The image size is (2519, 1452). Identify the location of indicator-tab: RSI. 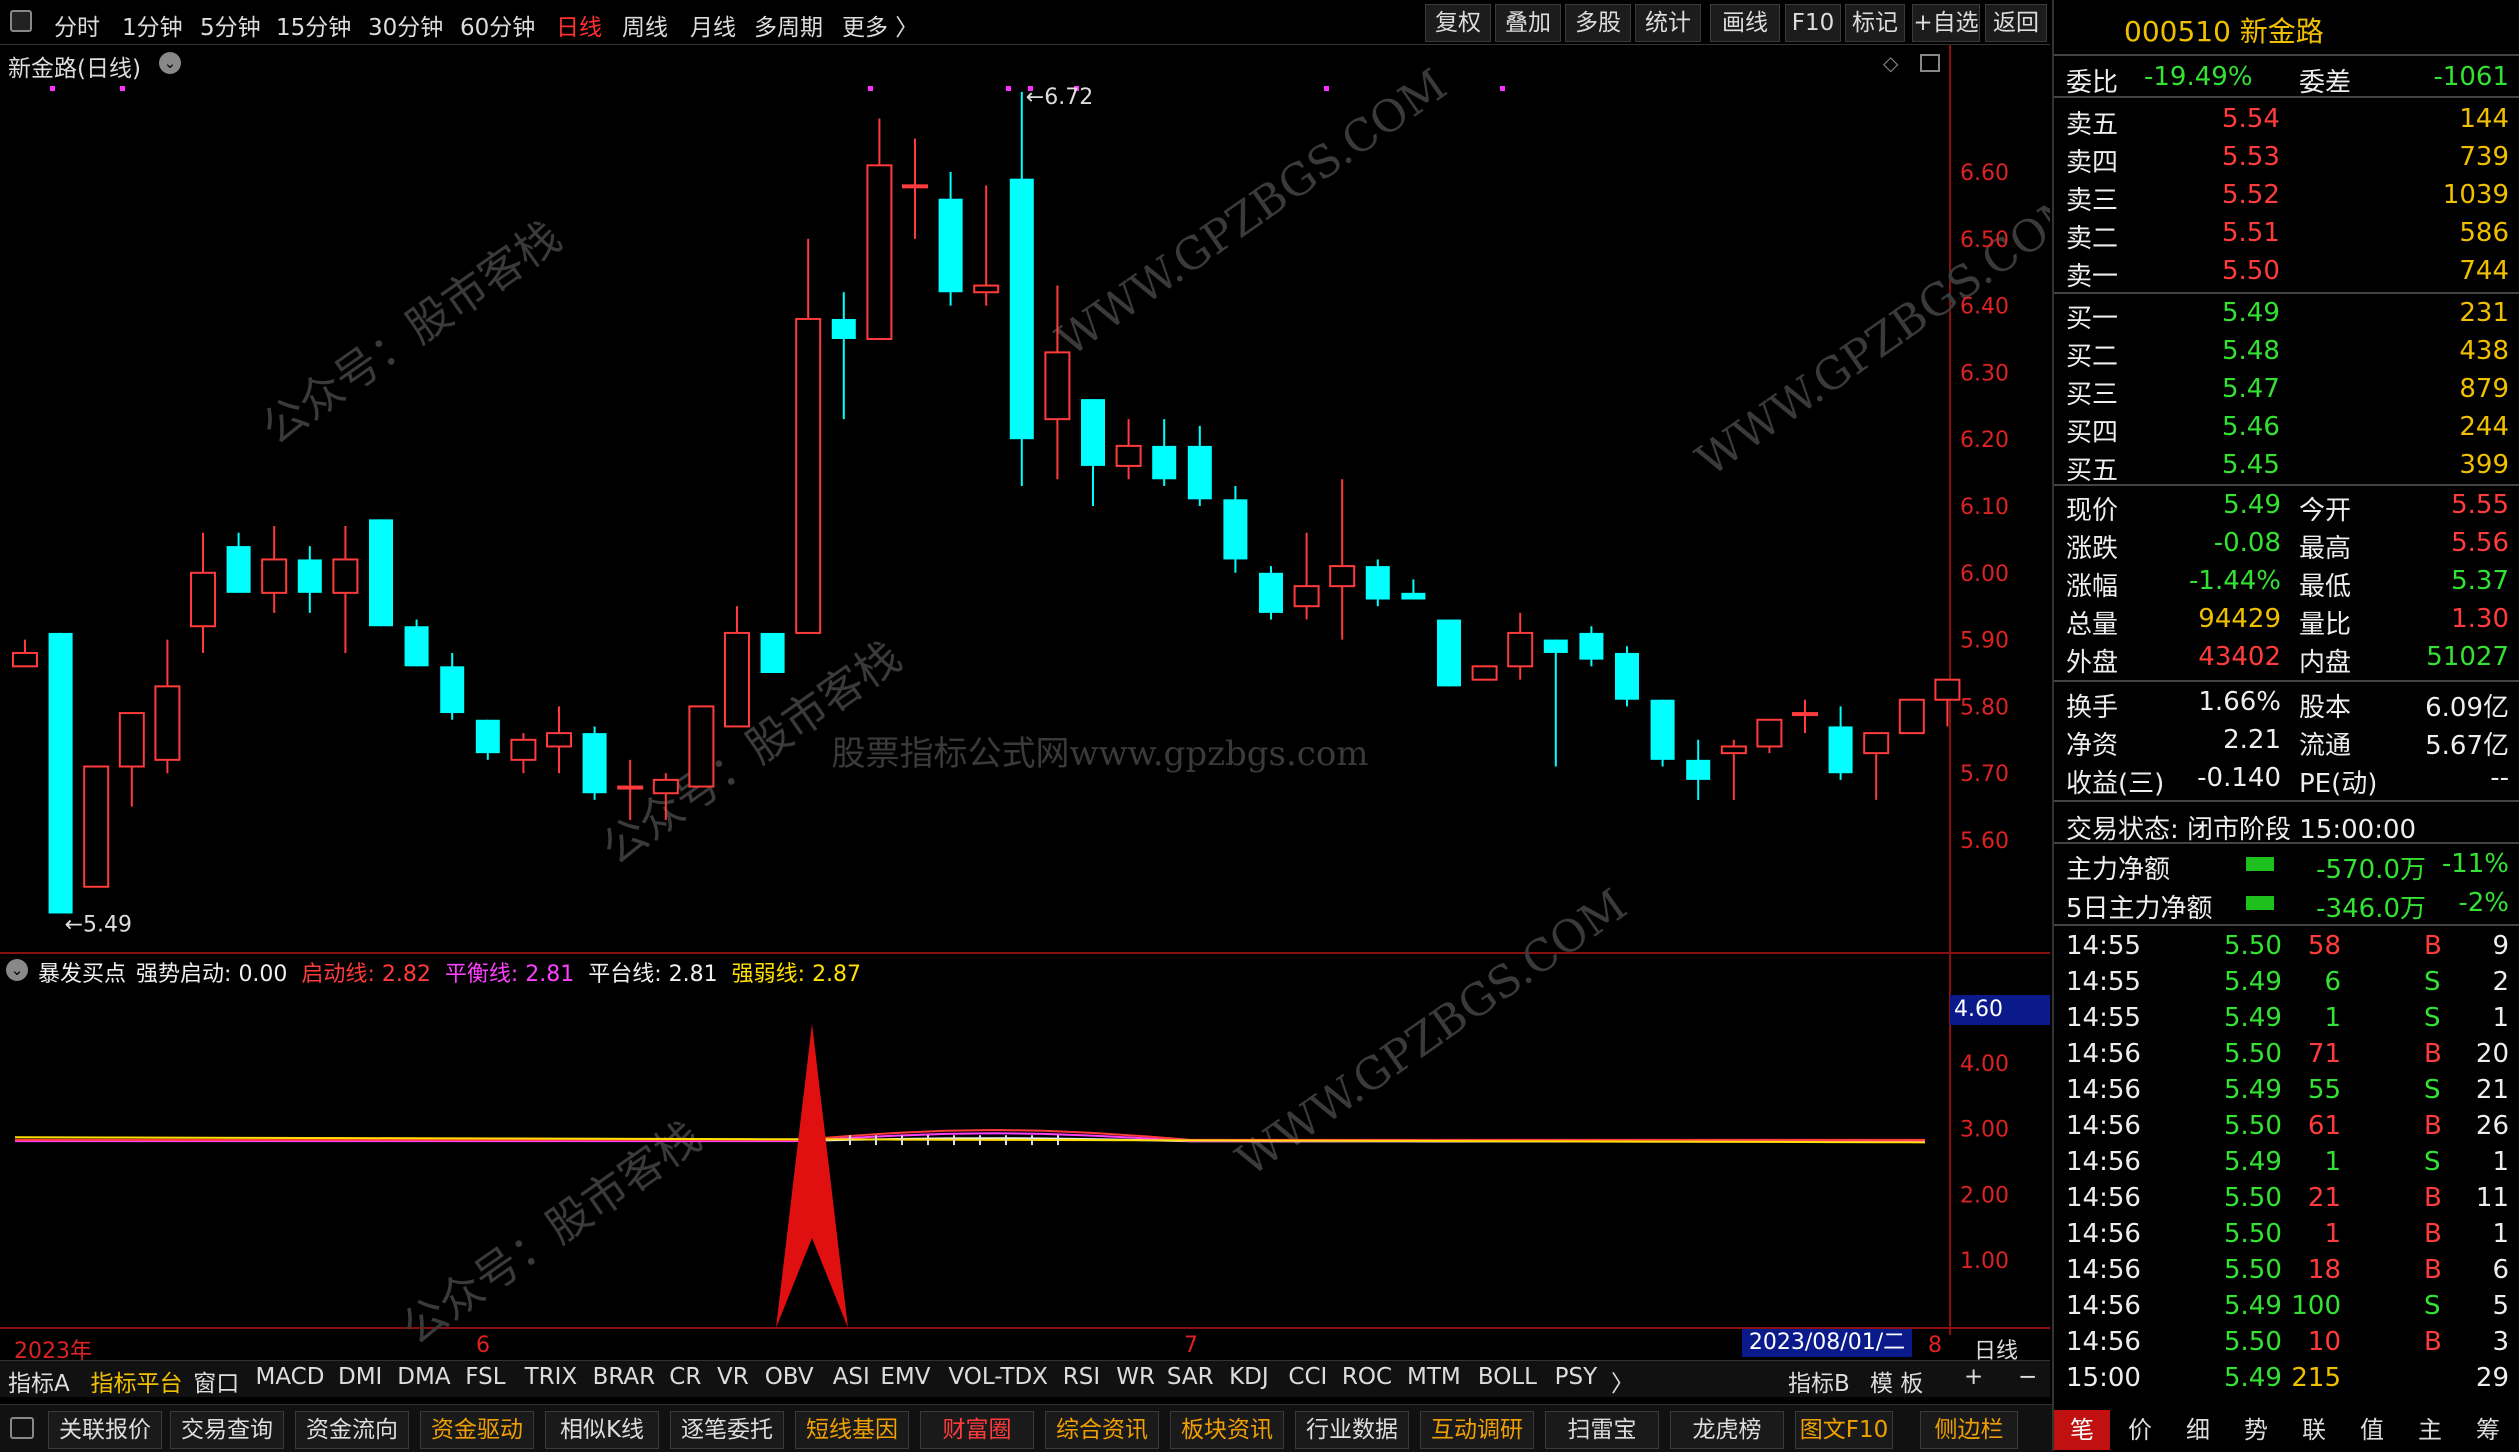
(1081, 1377).